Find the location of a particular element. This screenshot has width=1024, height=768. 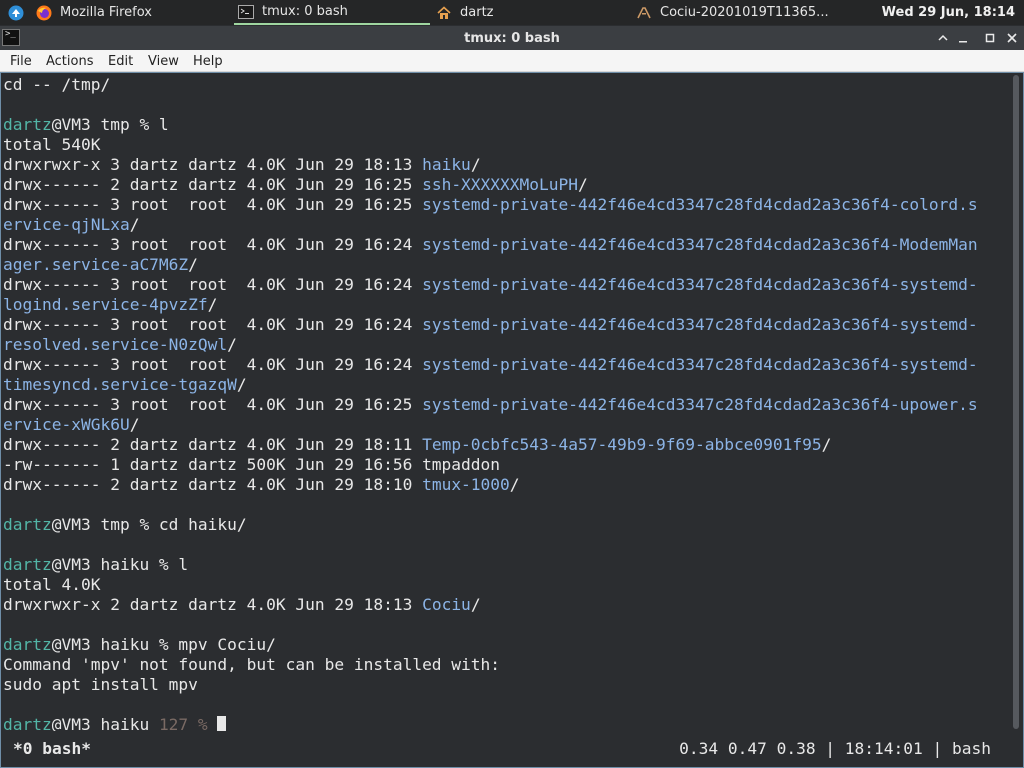

terminal-text: @VM3 tmp % cd haiku/ is located at coordinates (149, 524).